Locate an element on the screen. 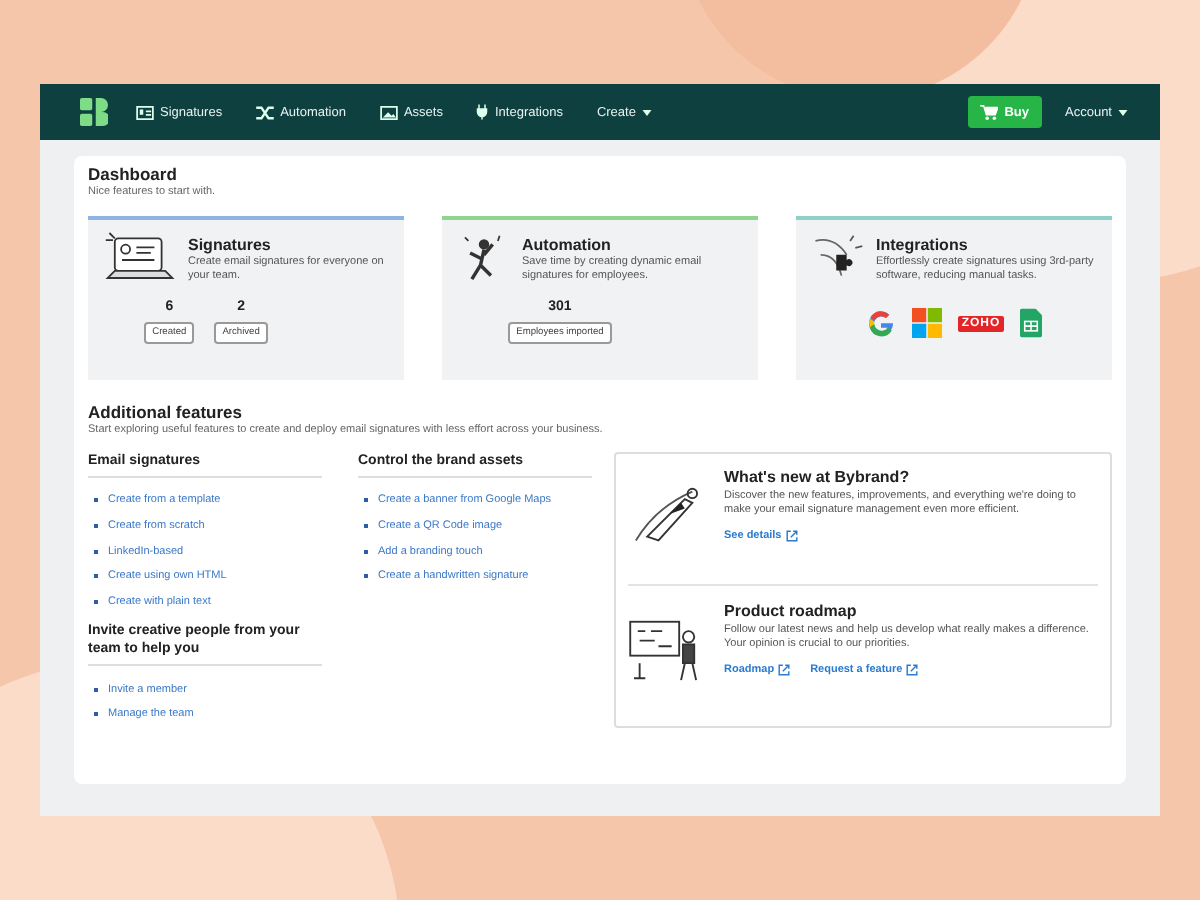 Image resolution: width=1200 pixels, height=900 pixels. card-title: Automation is located at coordinates (567, 245).